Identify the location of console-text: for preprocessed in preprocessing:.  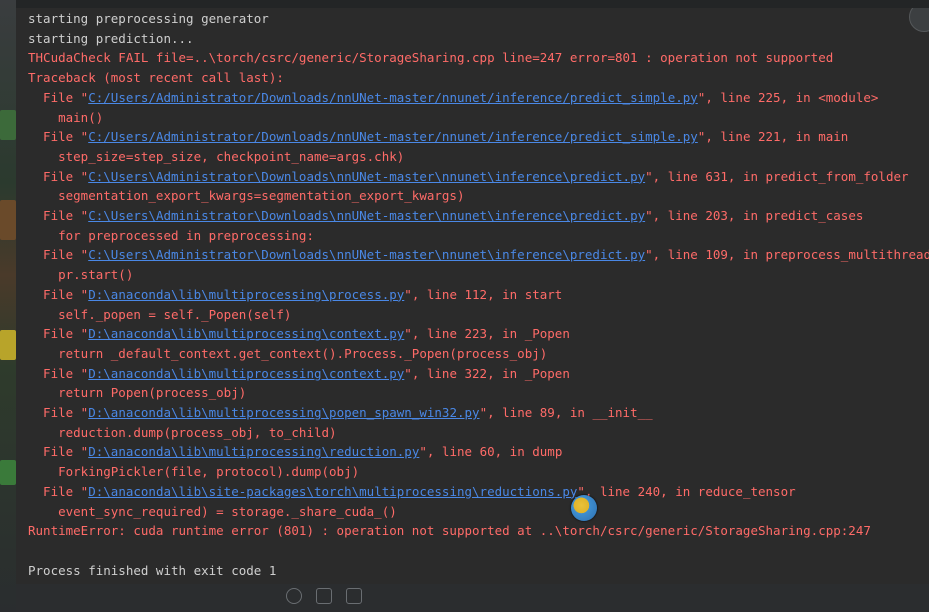
(171, 235).